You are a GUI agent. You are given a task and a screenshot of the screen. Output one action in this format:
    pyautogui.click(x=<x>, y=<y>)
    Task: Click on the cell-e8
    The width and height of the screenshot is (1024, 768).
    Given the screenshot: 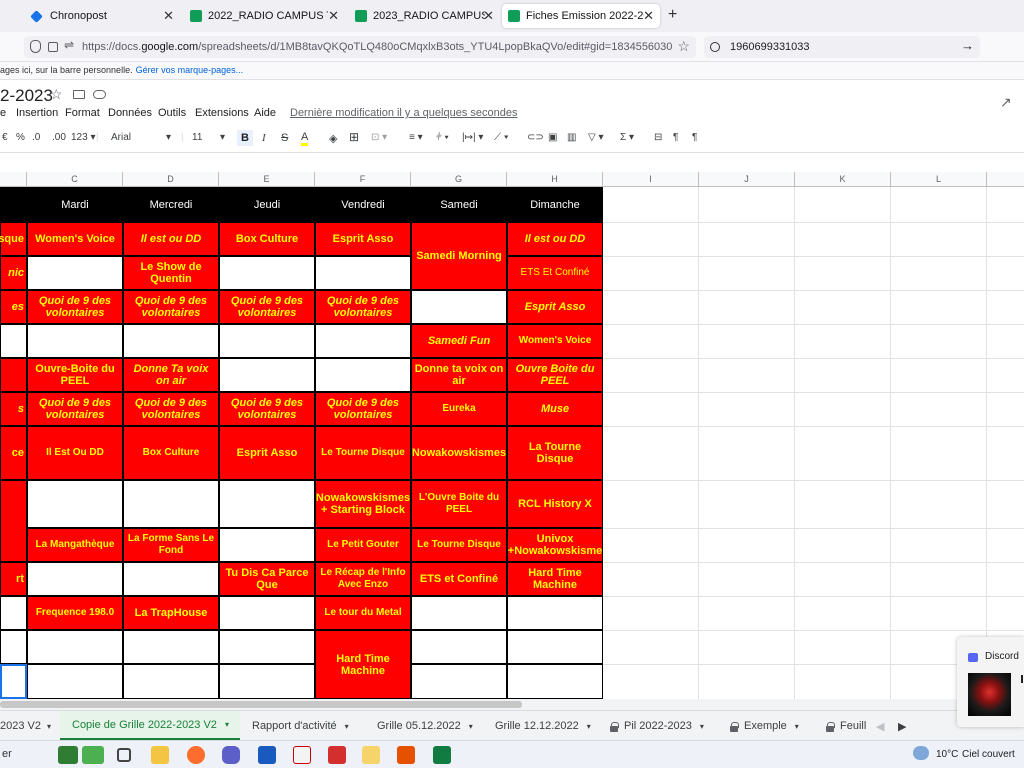 What is the action you would take?
    pyautogui.click(x=267, y=504)
    